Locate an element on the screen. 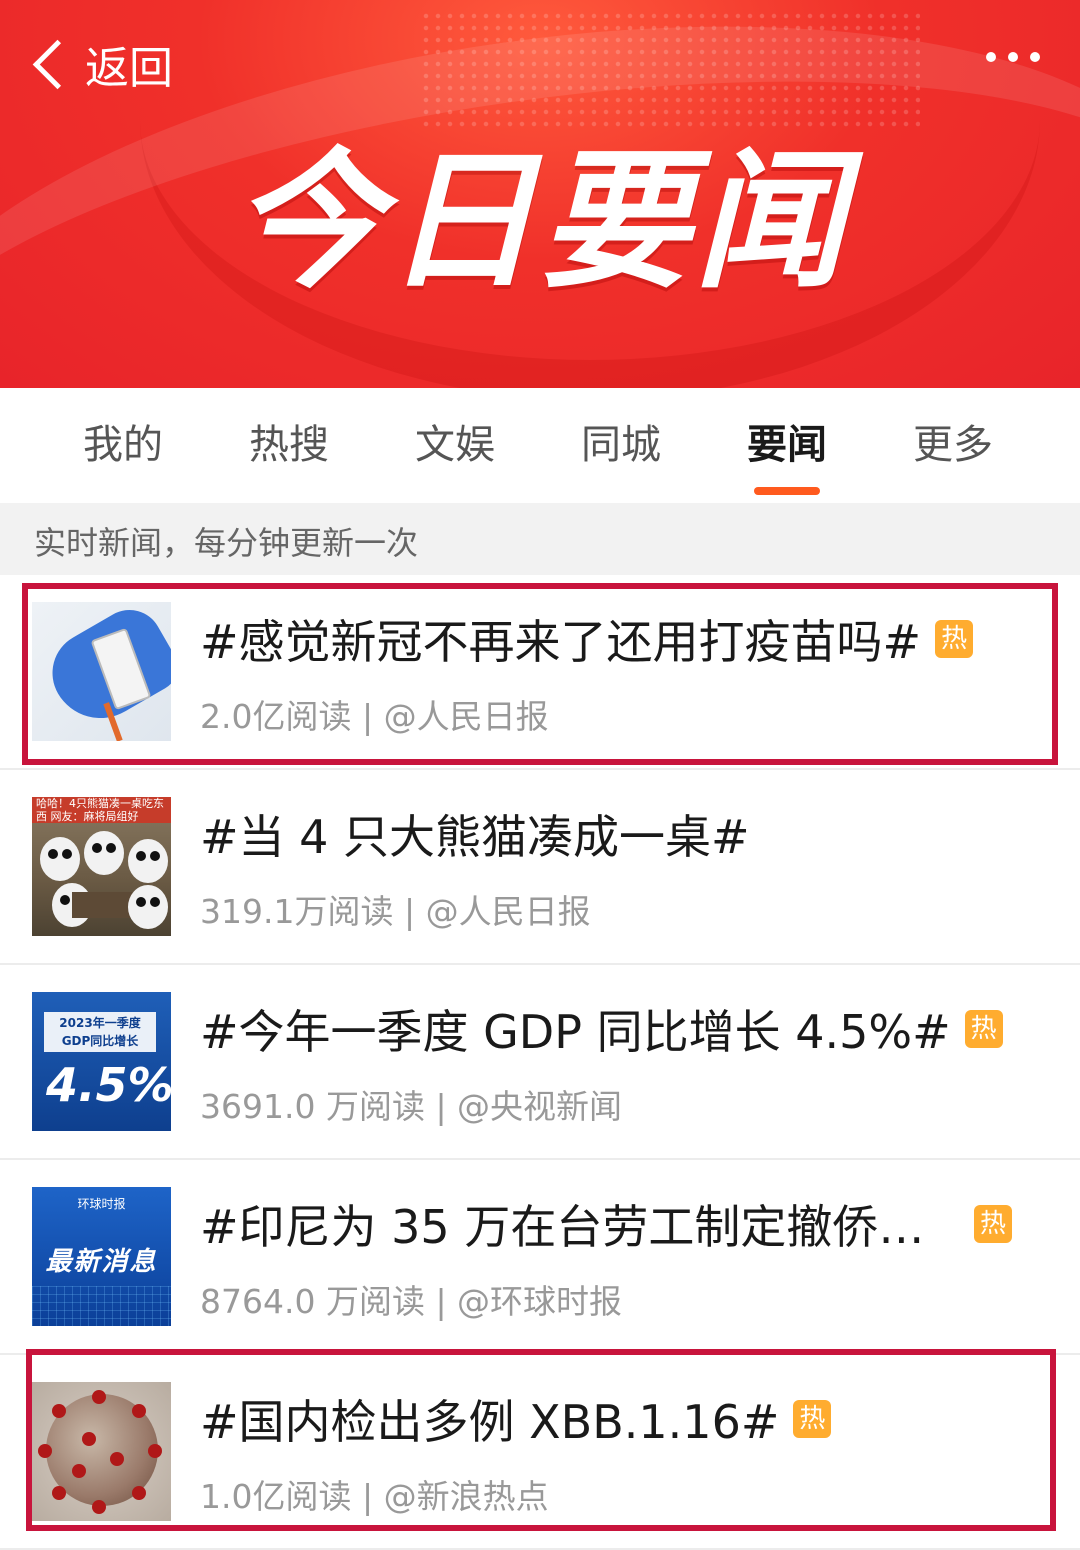 The width and height of the screenshot is (1080, 1550). thumbnail-label: 最新消息 is located at coordinates (101, 1262).